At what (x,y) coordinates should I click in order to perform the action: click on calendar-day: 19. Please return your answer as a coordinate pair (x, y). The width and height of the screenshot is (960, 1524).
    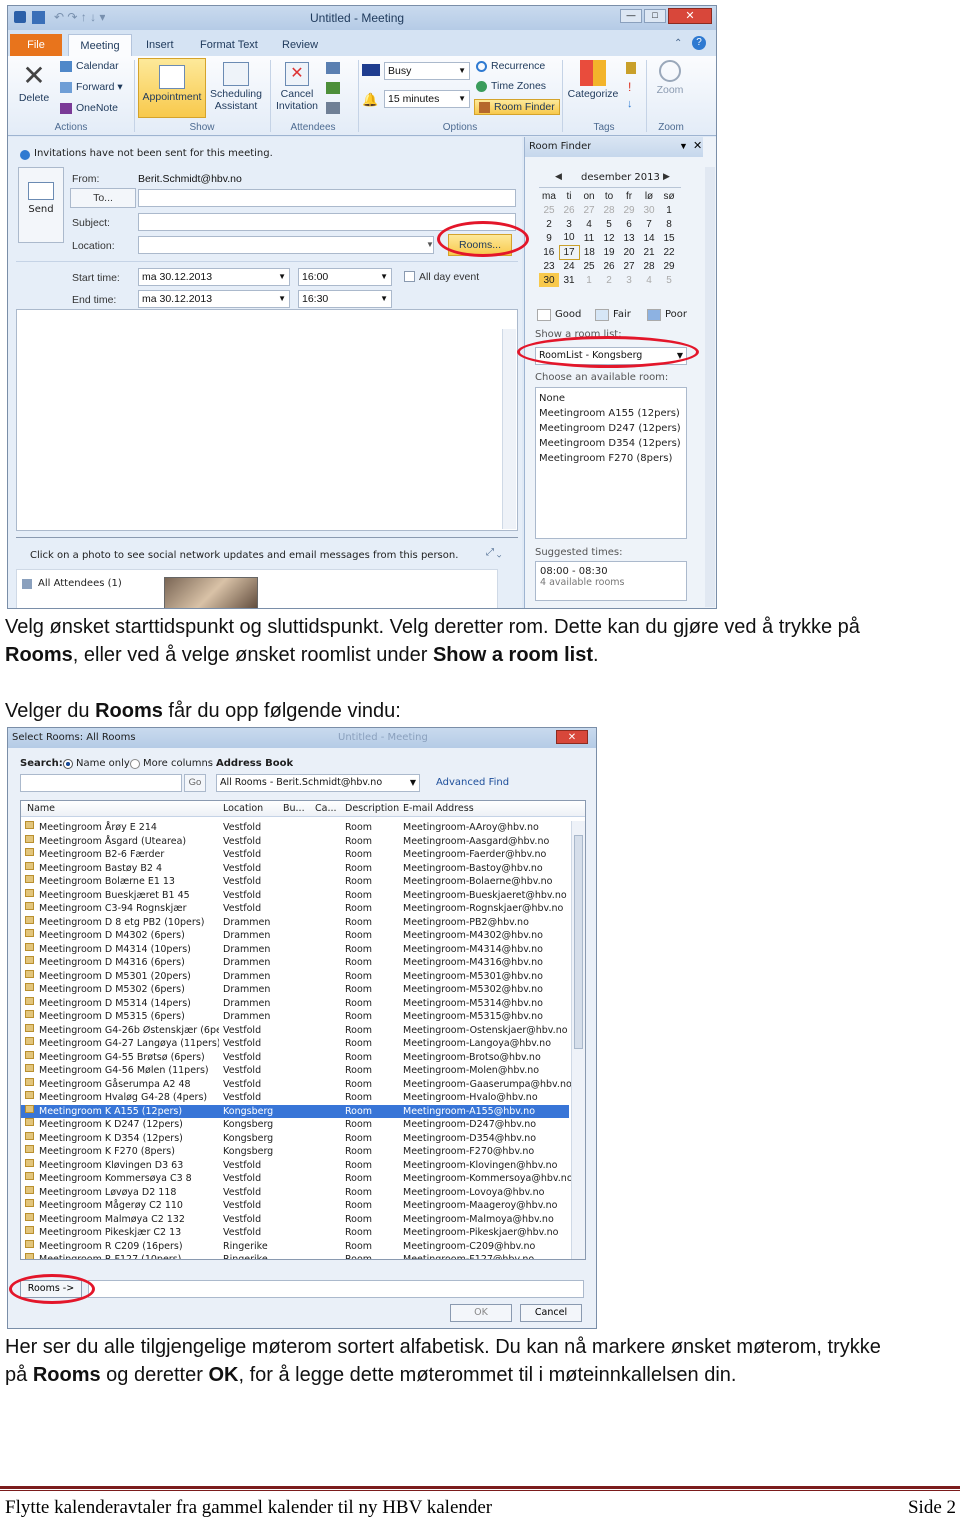
    Looking at the image, I should click on (609, 252).